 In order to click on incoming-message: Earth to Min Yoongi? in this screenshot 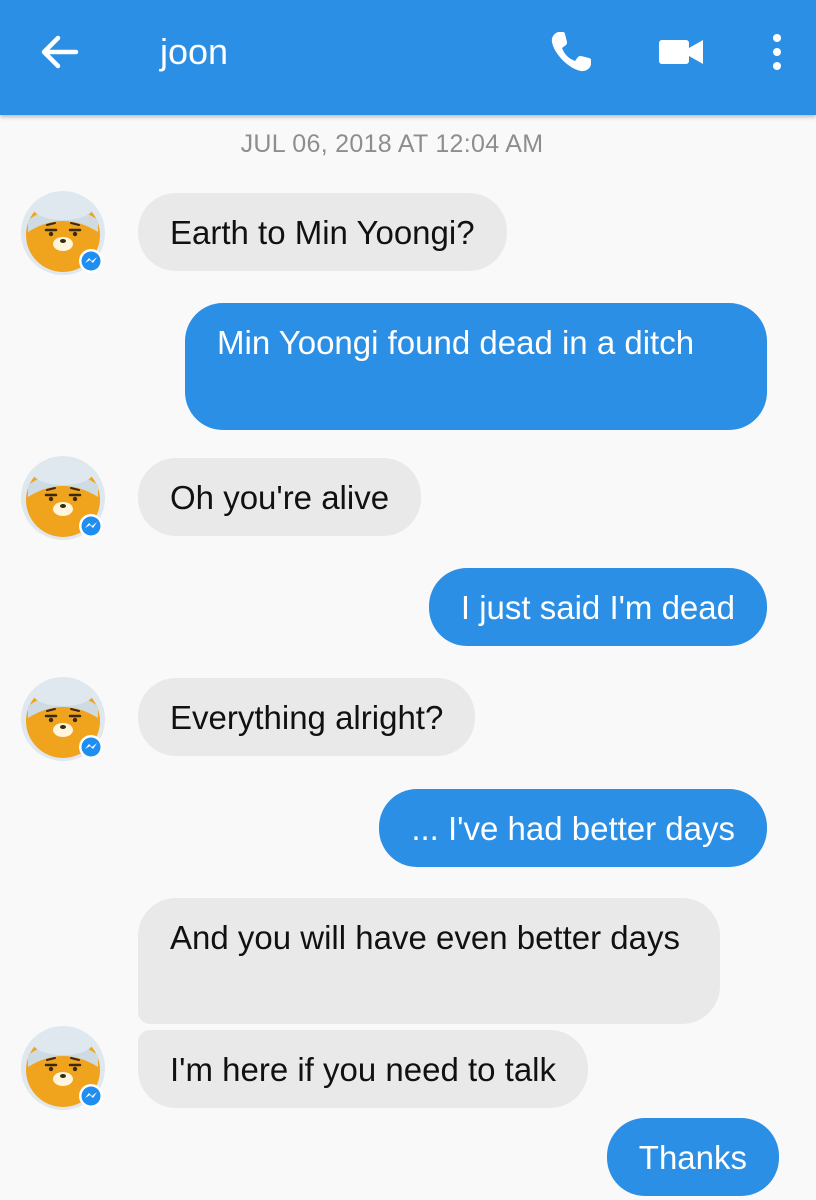, I will do `click(322, 232)`.